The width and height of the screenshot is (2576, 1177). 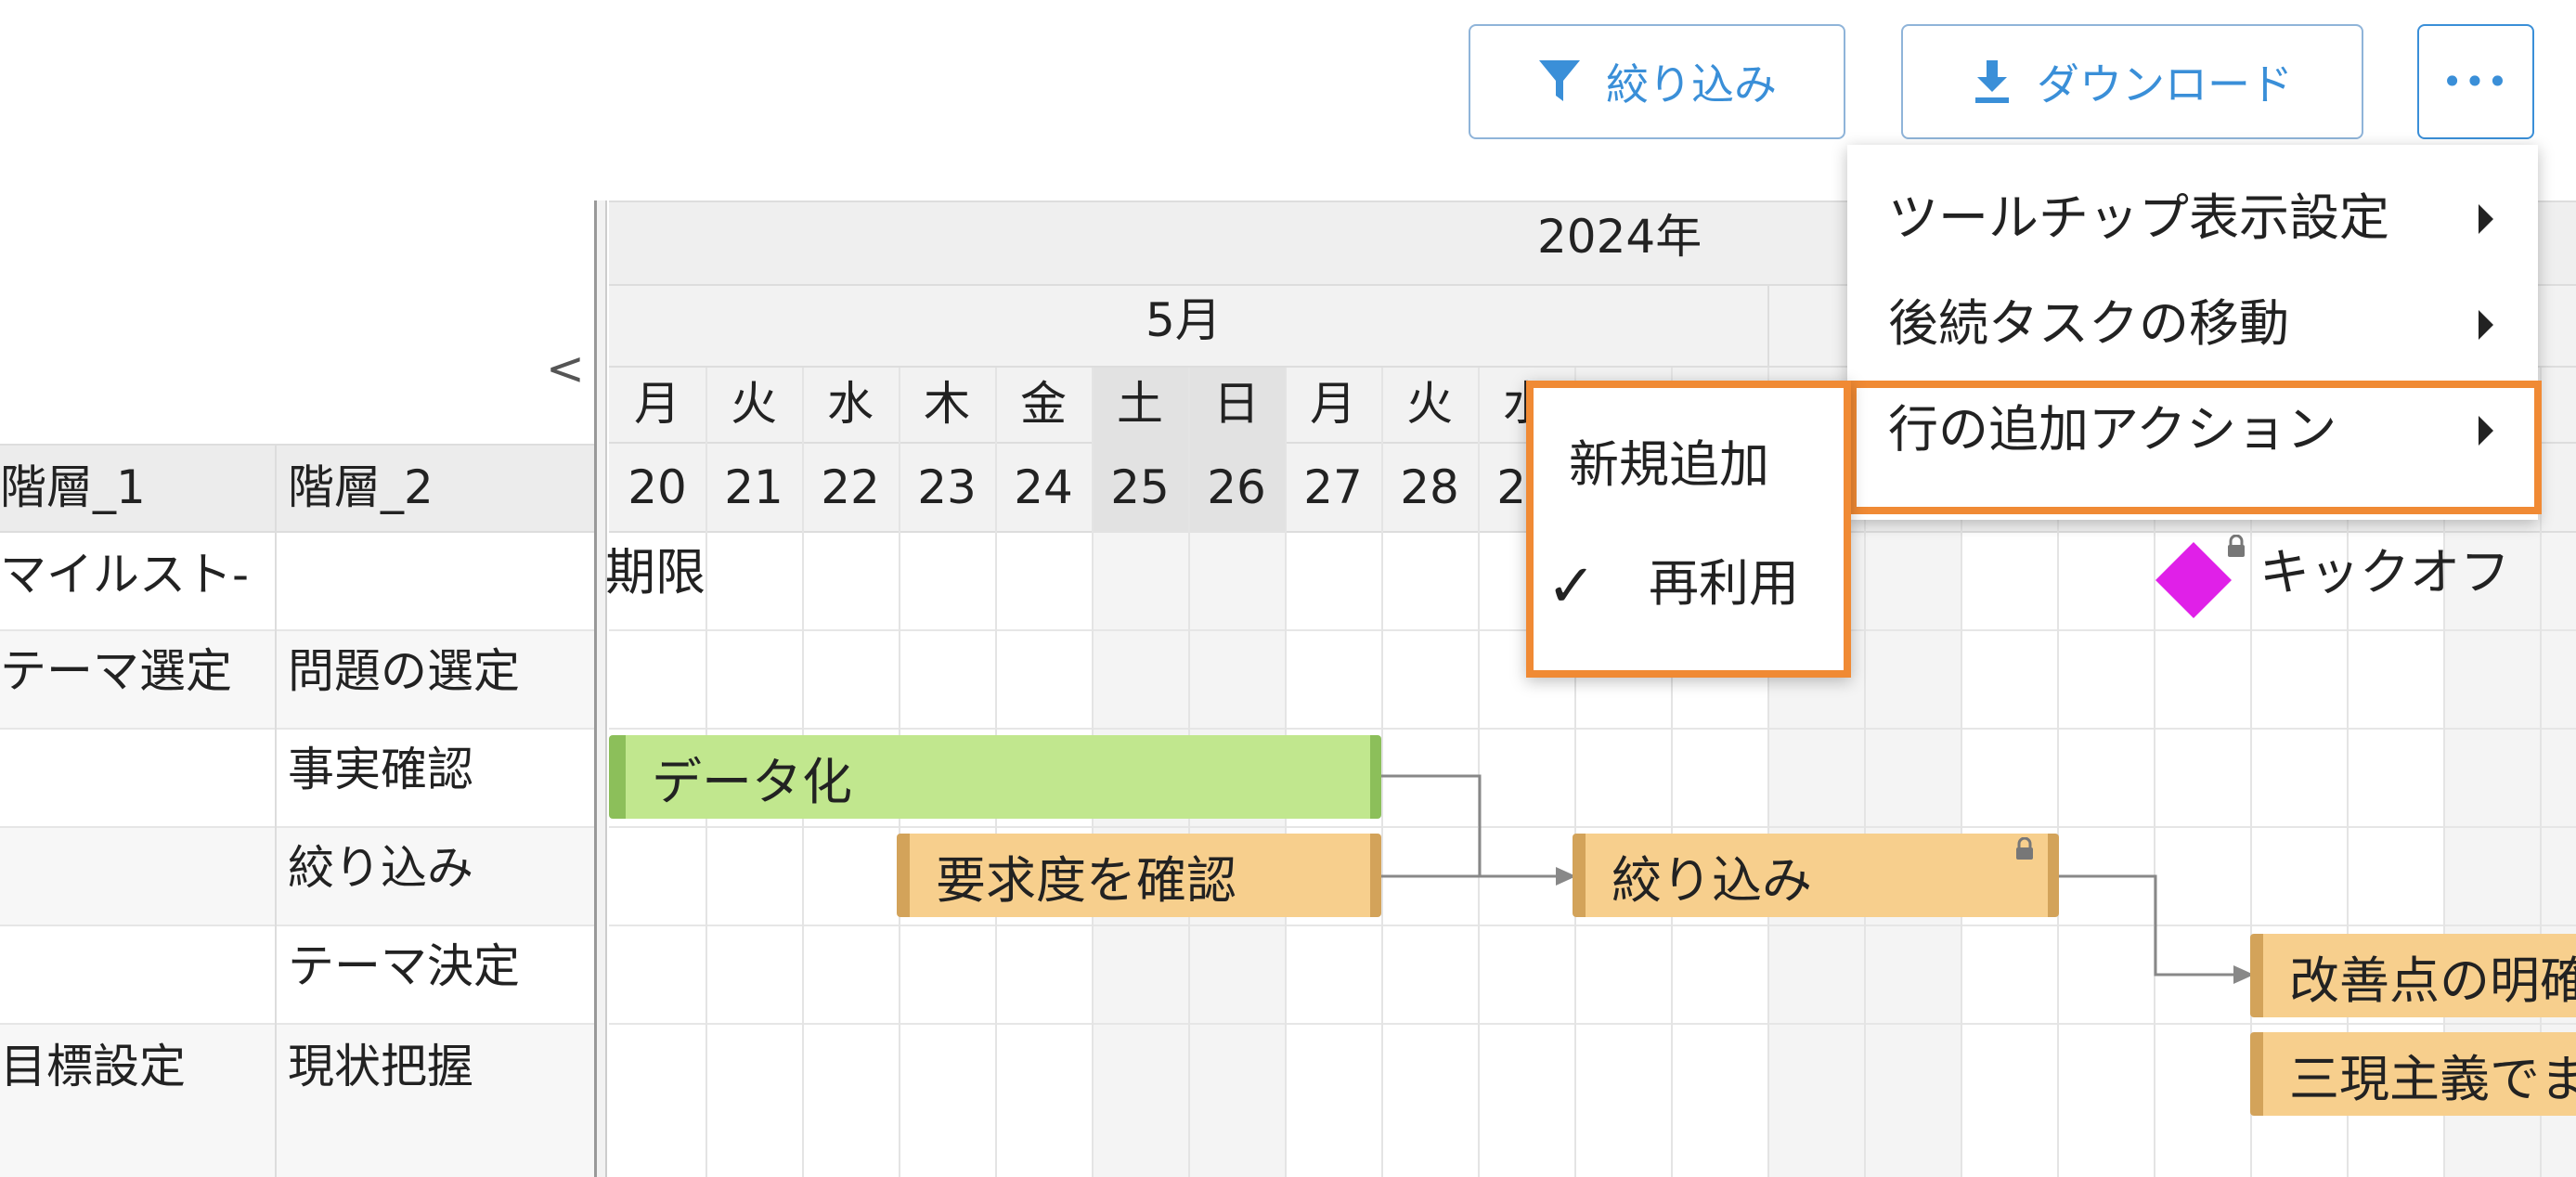 I want to click on task-bar: 三現主義でま, so click(x=2413, y=1074).